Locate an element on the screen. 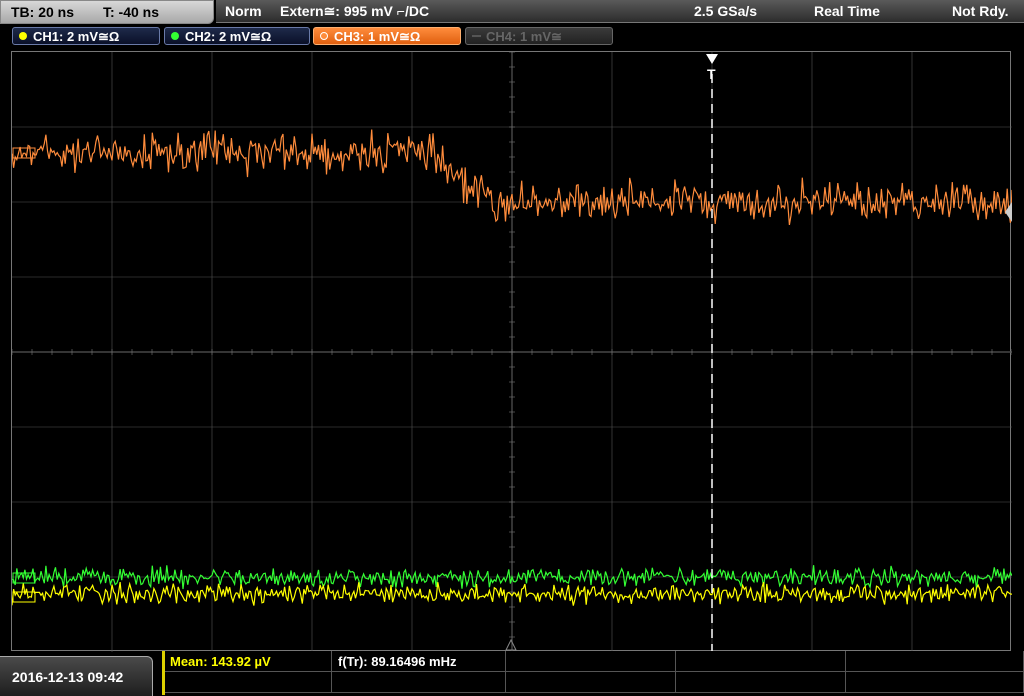 This screenshot has width=1024, height=696. trigger-marker-label: T is located at coordinates (711, 74).